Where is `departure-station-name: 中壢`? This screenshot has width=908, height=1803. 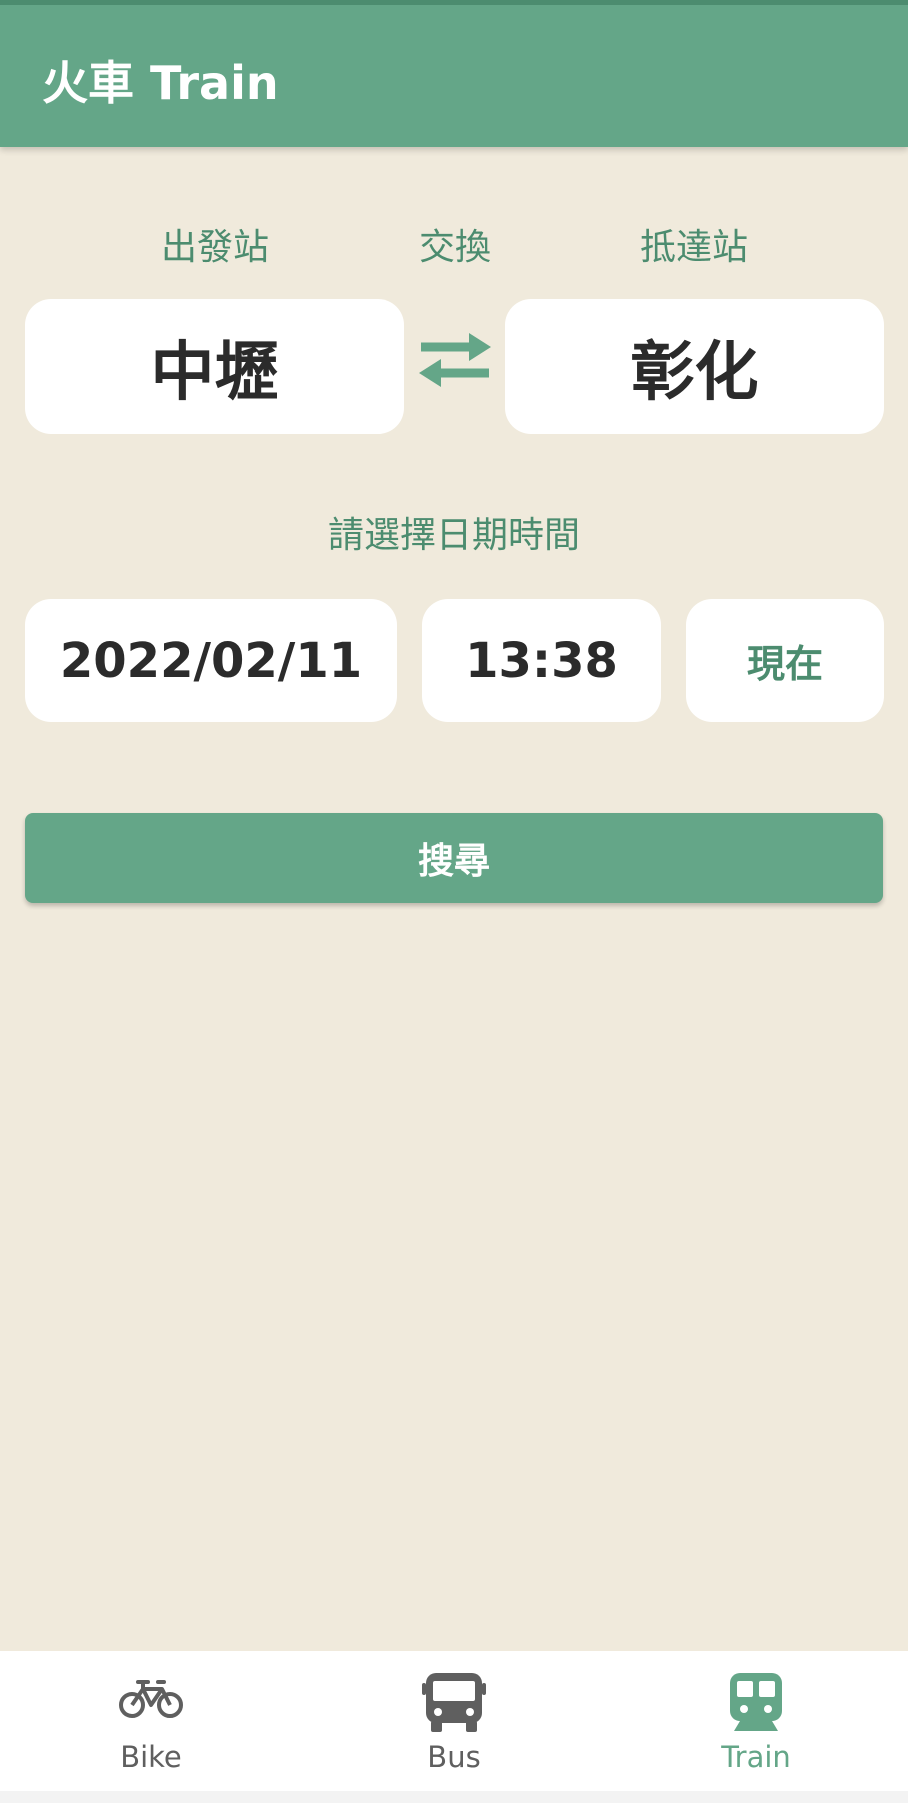 departure-station-name: 中壢 is located at coordinates (214, 372).